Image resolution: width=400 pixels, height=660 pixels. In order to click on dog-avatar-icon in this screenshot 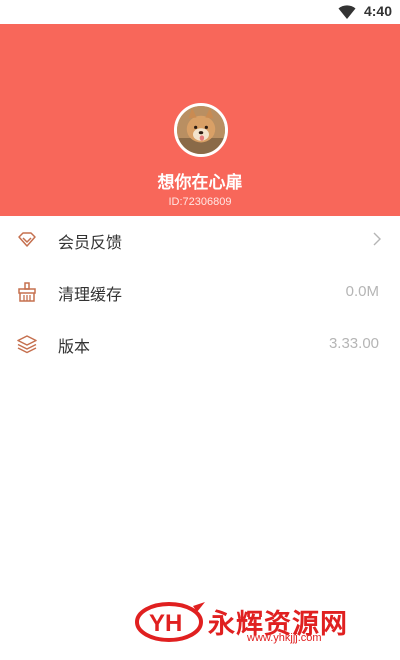, I will do `click(201, 130)`.